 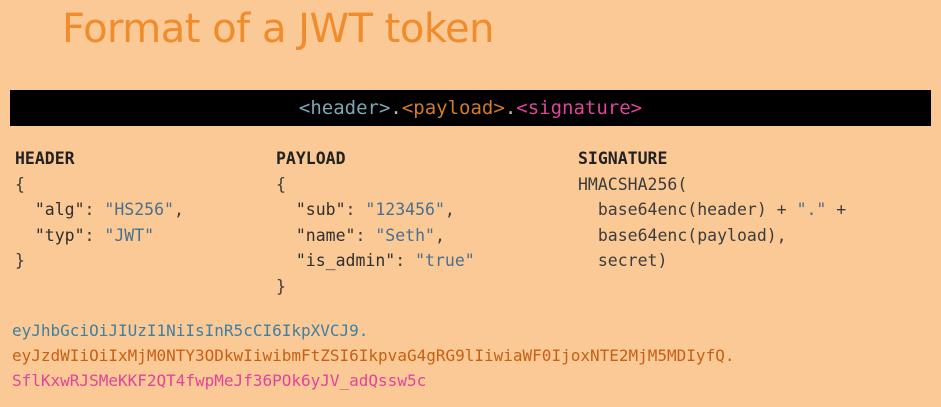 I want to click on sig-plus: +, so click(x=836, y=209).